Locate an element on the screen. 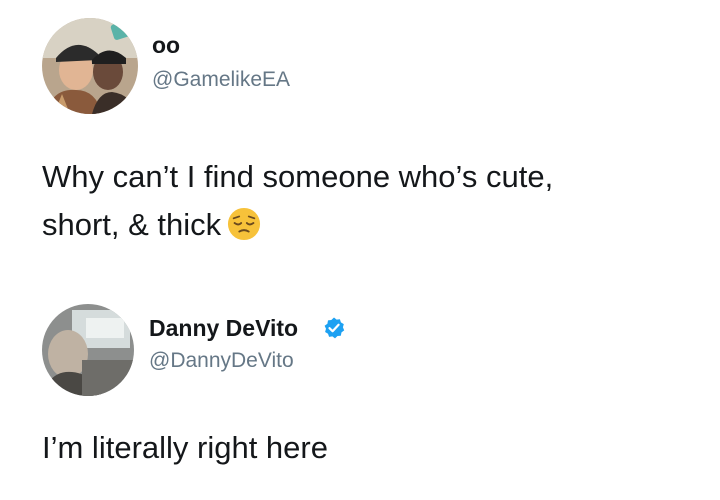  tweet-text-line: I’m literally right here is located at coordinates (185, 447).